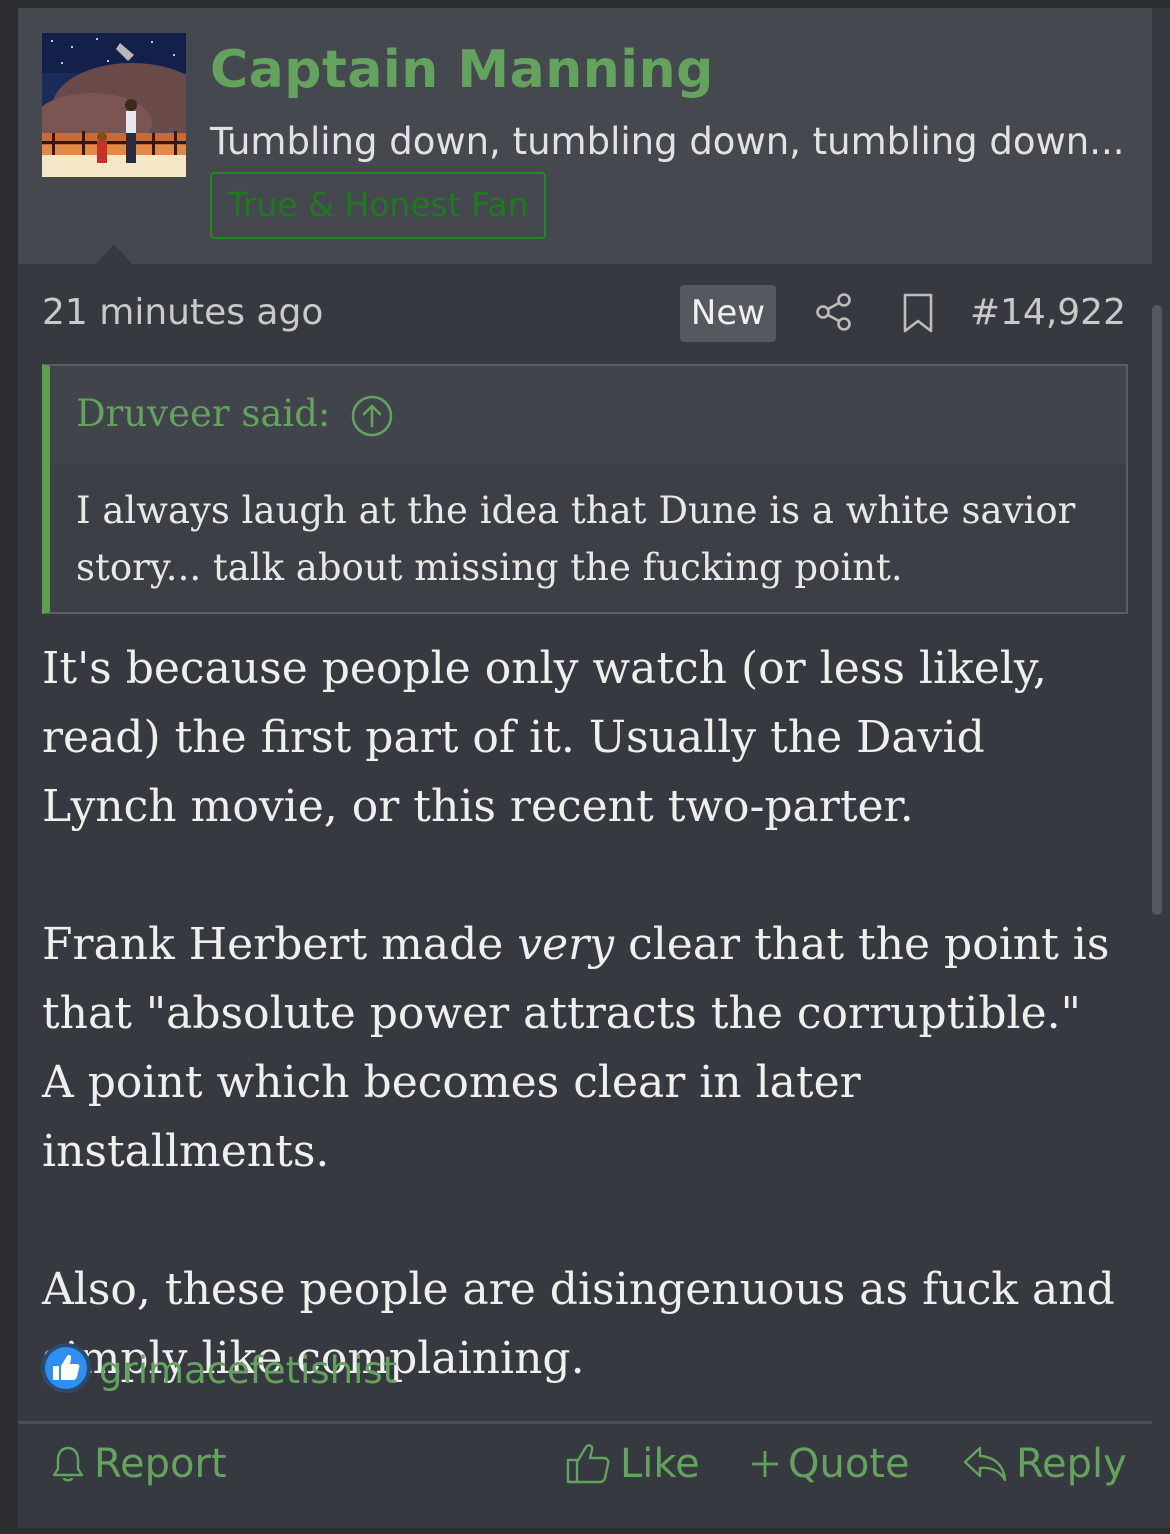 The width and height of the screenshot is (1170, 1534). What do you see at coordinates (918, 313) in the screenshot?
I see `bookmark-icon` at bounding box center [918, 313].